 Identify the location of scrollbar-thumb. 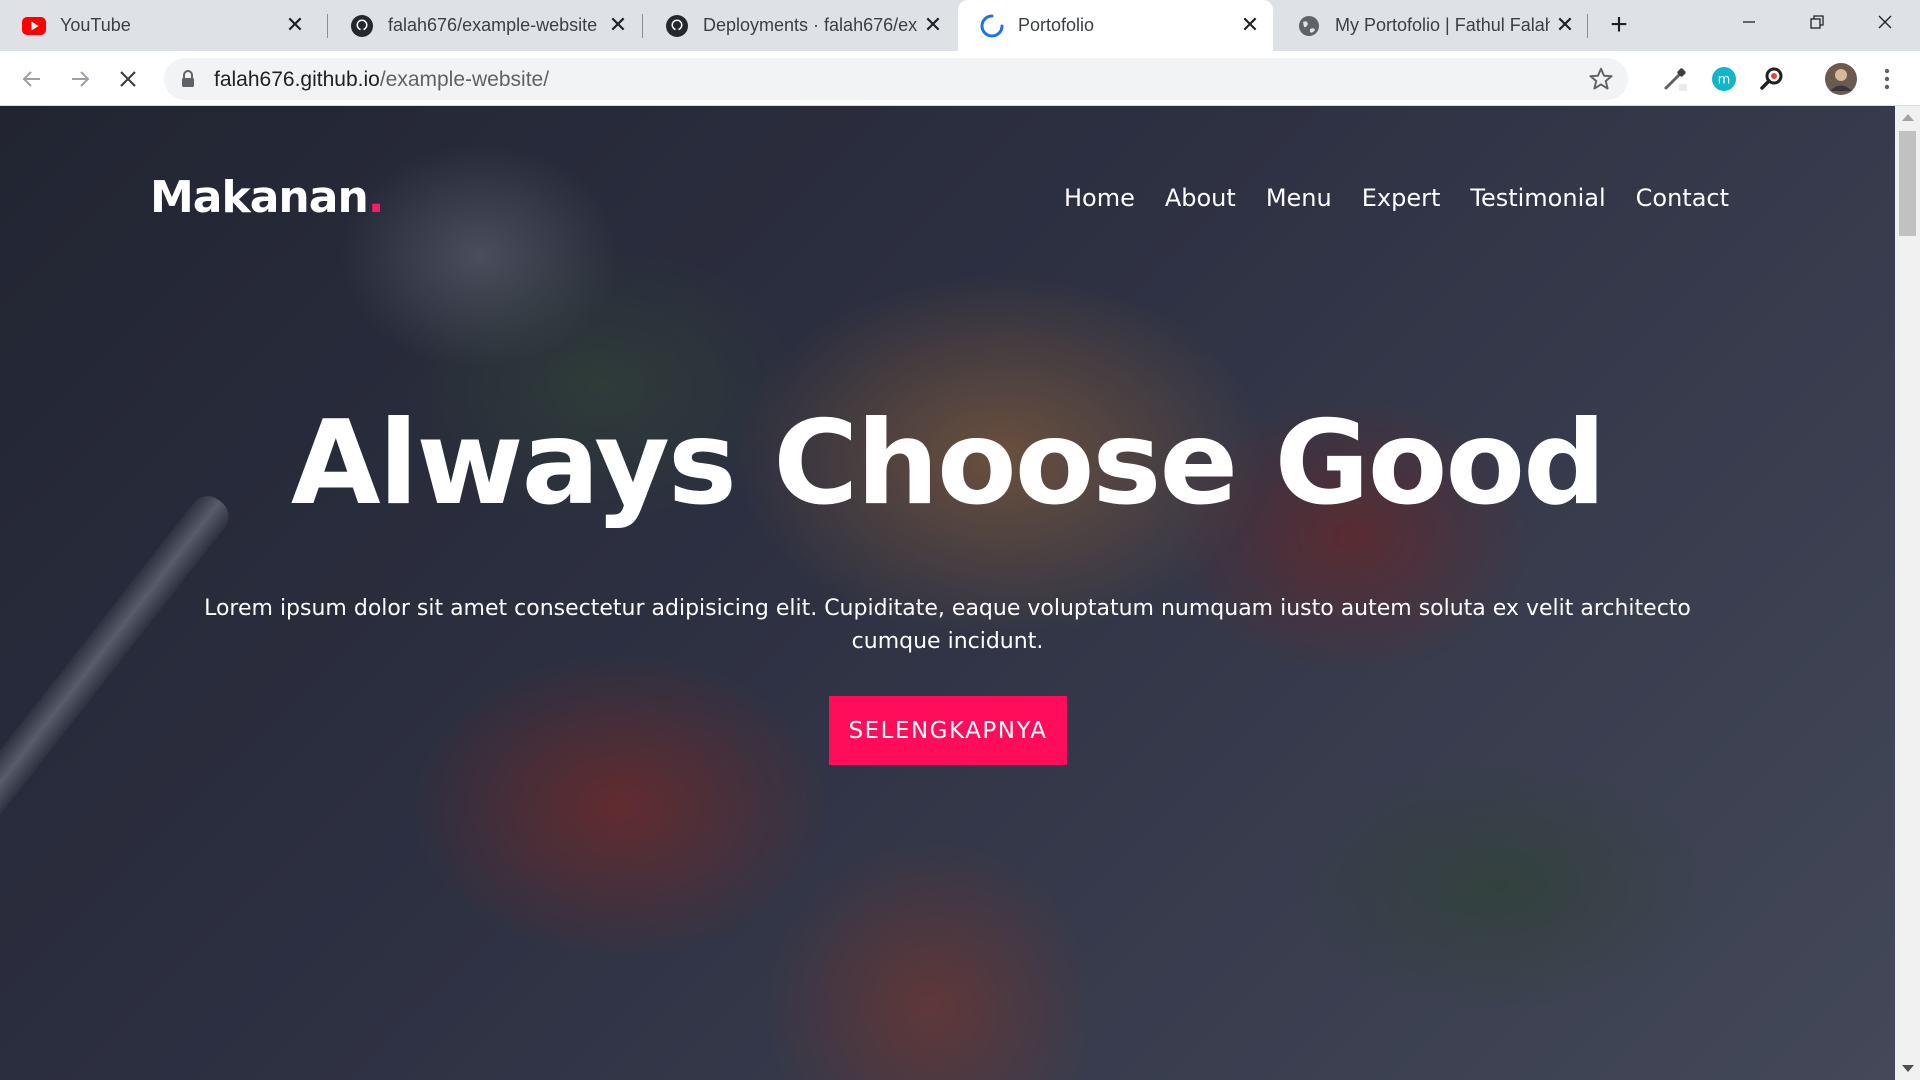
(1907, 183).